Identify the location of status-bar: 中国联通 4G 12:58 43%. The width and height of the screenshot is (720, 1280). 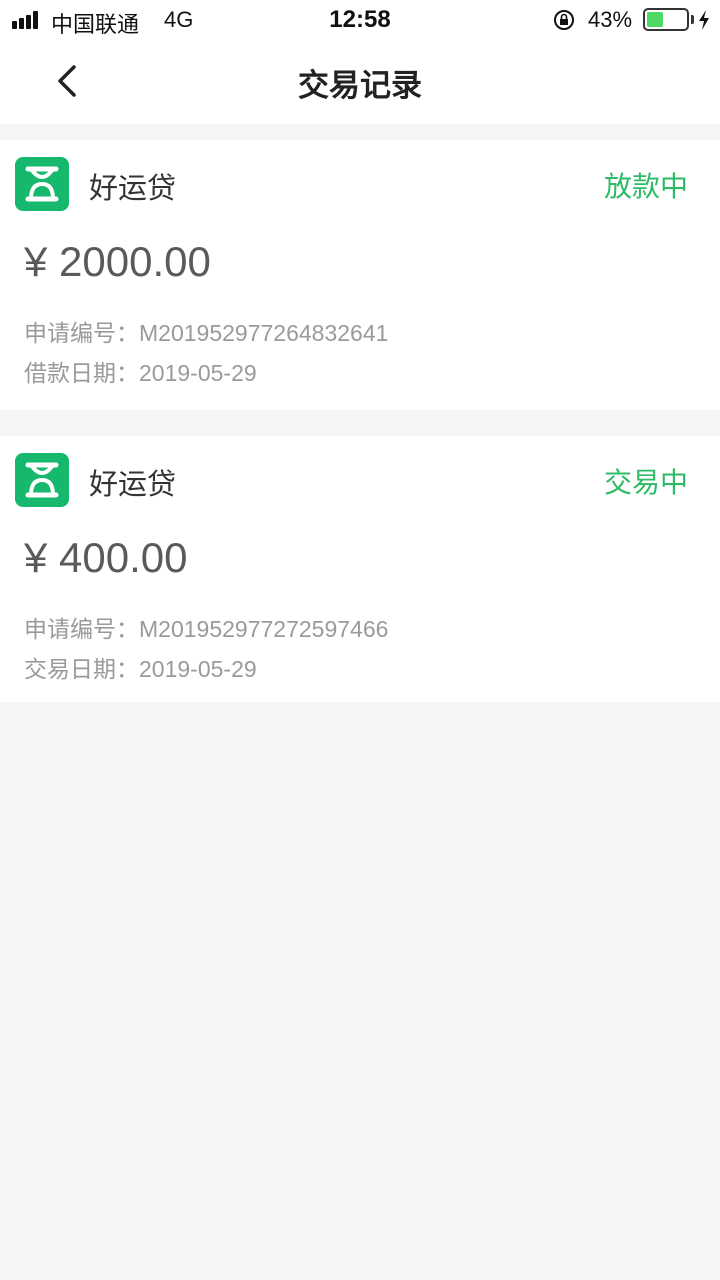
(360, 20).